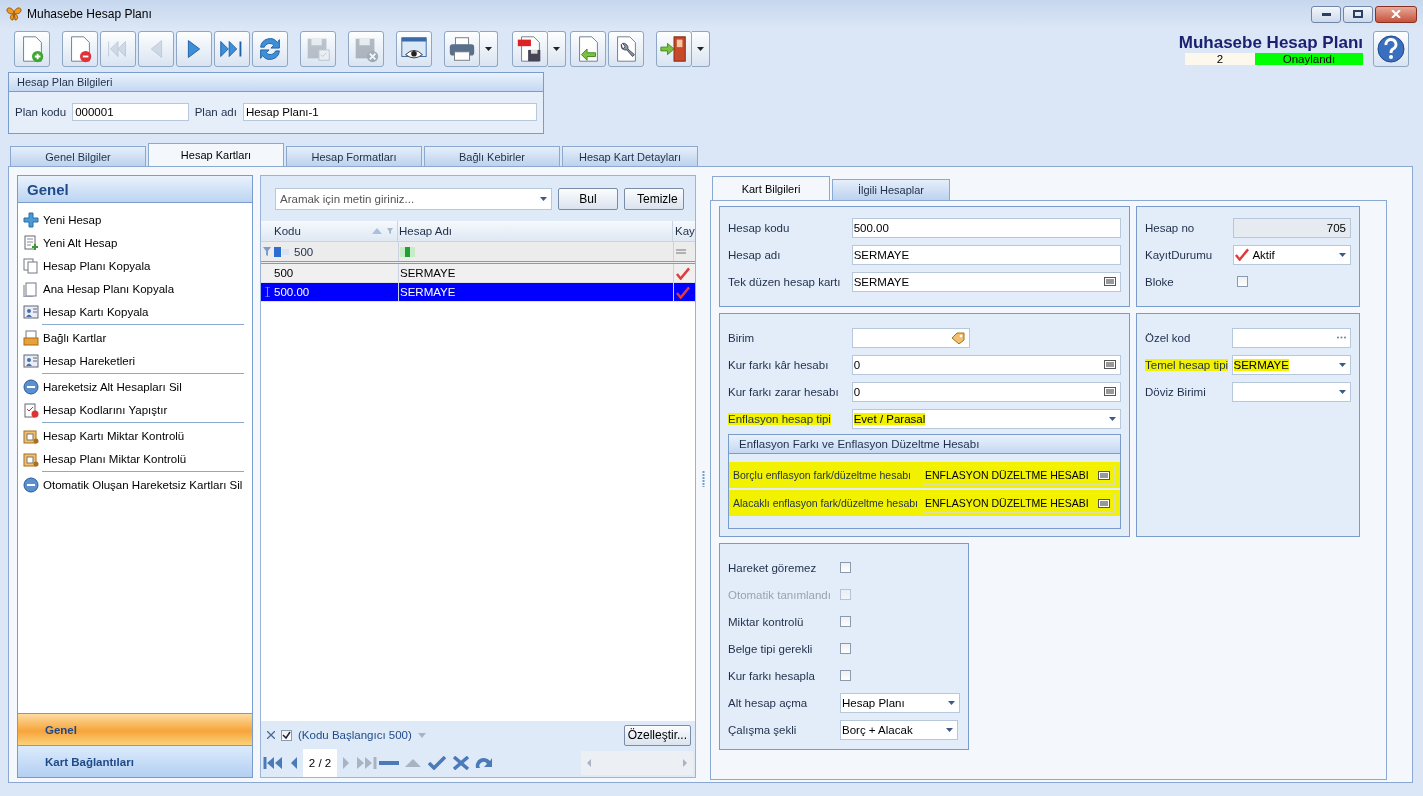  I want to click on sidebar-item: Bağlı Kartlar, so click(75, 337).